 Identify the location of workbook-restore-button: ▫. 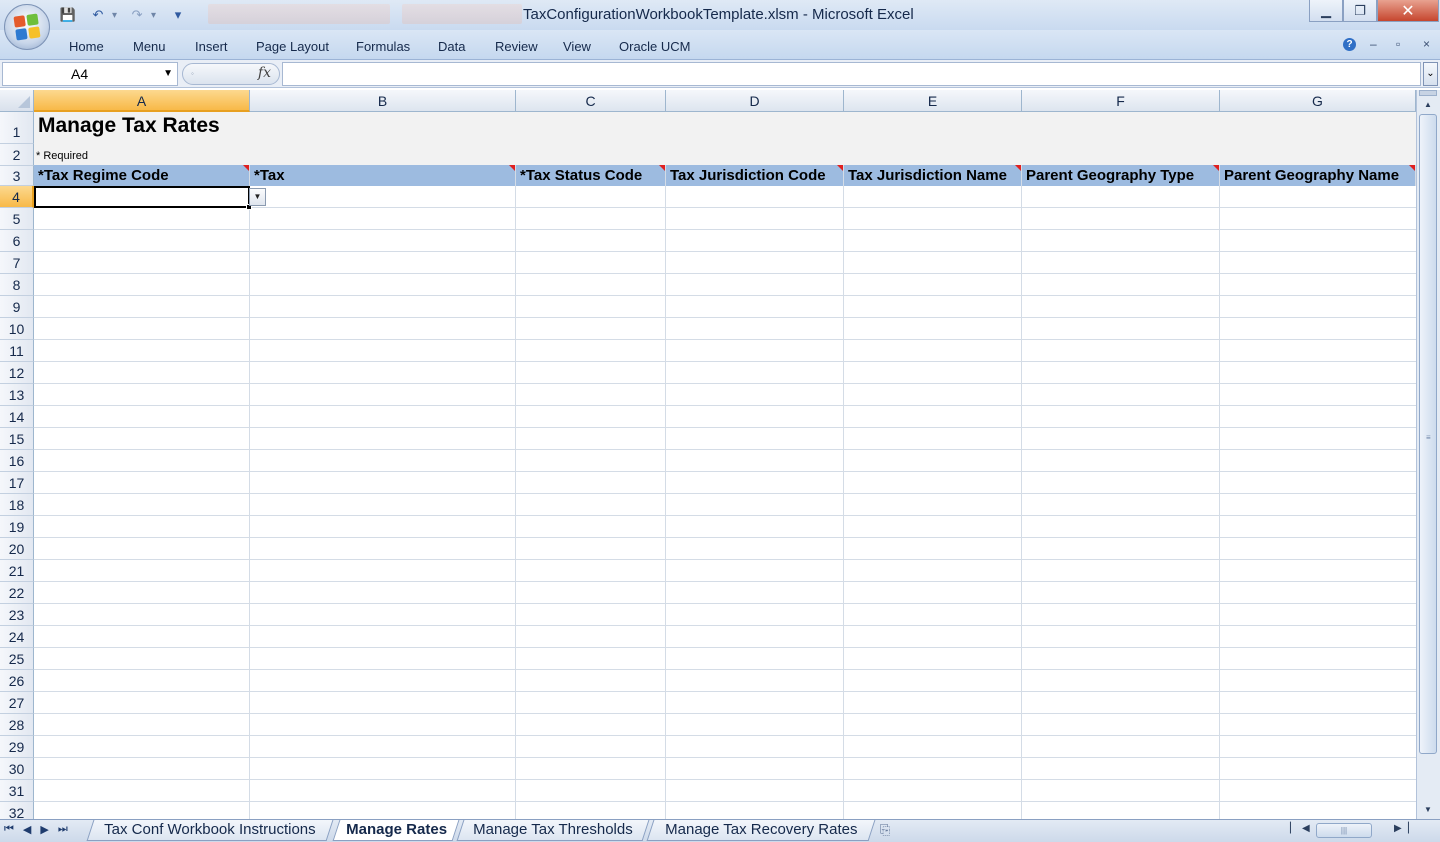
(1398, 44).